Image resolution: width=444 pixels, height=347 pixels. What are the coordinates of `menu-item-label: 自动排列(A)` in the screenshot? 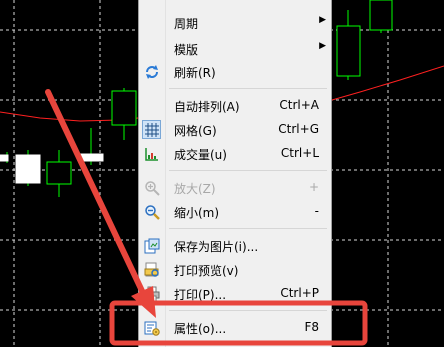 It's located at (207, 107).